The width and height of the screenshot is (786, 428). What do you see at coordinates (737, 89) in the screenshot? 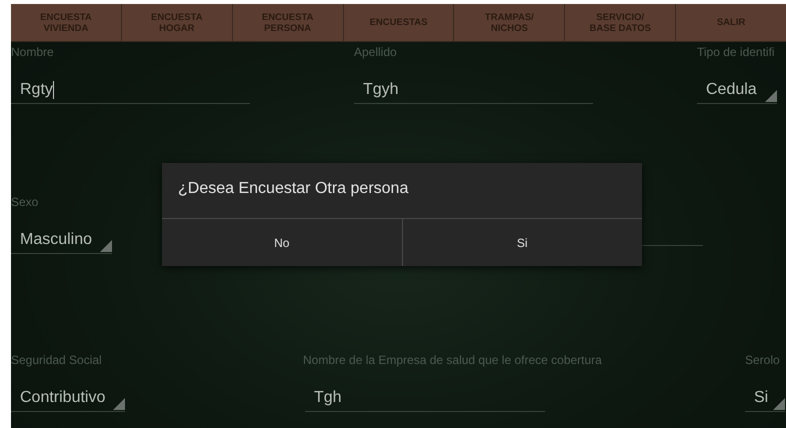
I see `dropdown: Cedula` at bounding box center [737, 89].